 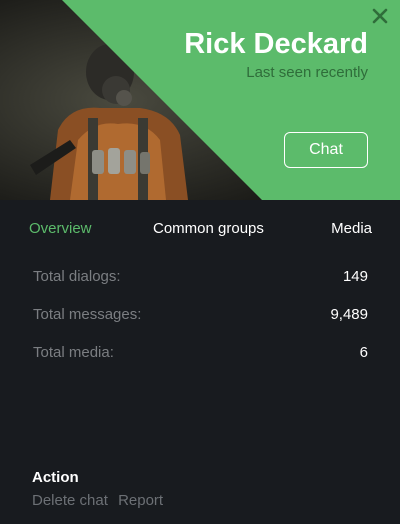 What do you see at coordinates (77, 276) in the screenshot?
I see `stat-label: Total dialogs:` at bounding box center [77, 276].